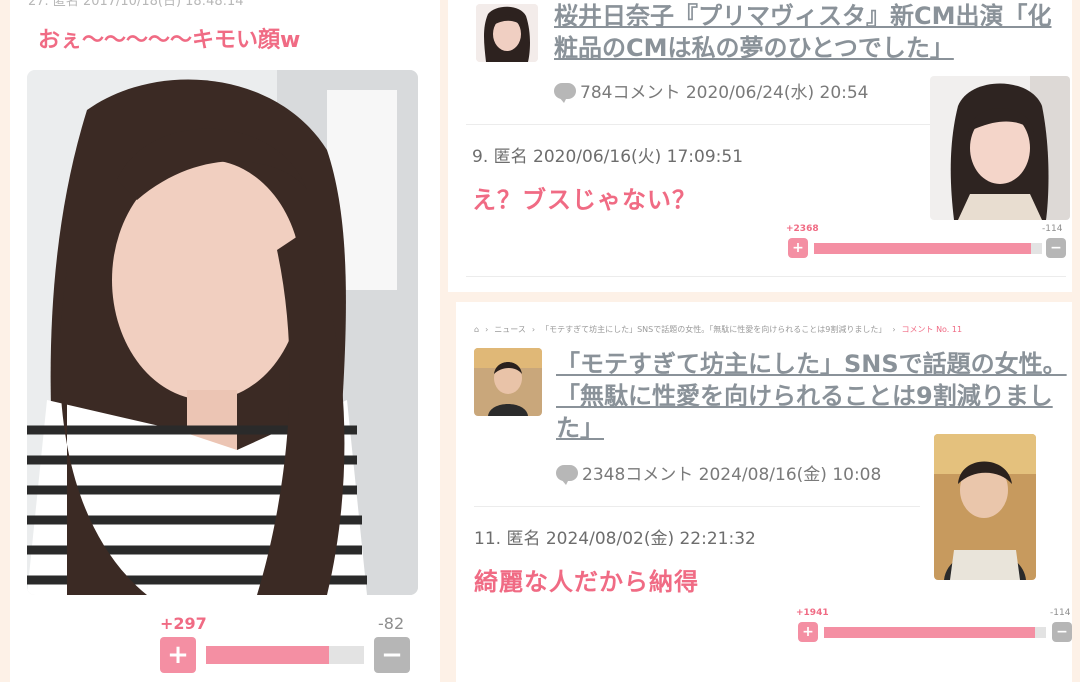  Describe the element at coordinates (806, 32) in the screenshot. I see `news-title-link: 桜井日奈子『プリマヴィスタ』新CM出演「化粧品のCMは私の夢のひとつでした」` at that location.